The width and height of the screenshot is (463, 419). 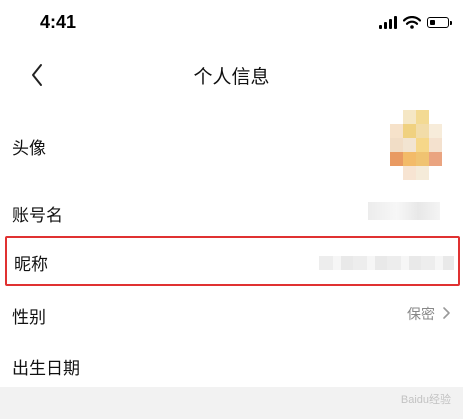 I want to click on wifi-icon, so click(x=412, y=22).